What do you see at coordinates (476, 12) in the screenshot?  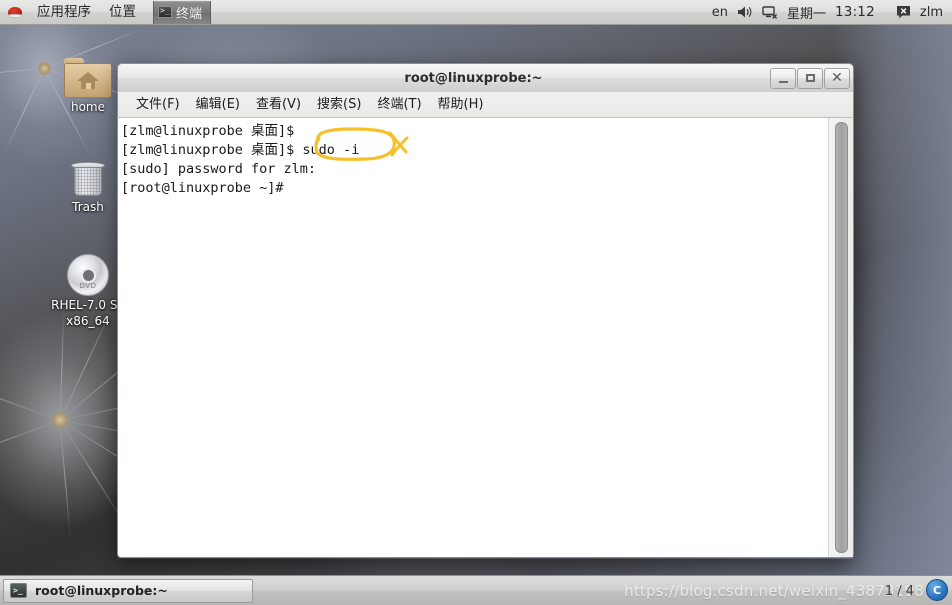 I see `top-panel: 应用程序 位置 终端 en` at bounding box center [476, 12].